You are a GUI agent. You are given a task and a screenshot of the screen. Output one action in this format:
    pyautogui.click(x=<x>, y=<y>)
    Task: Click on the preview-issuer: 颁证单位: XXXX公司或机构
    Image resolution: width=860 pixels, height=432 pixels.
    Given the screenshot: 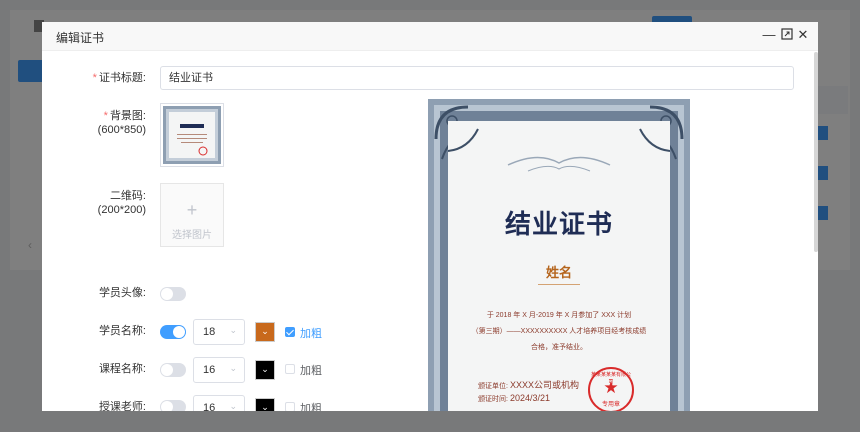 What is the action you would take?
    pyautogui.click(x=528, y=384)
    